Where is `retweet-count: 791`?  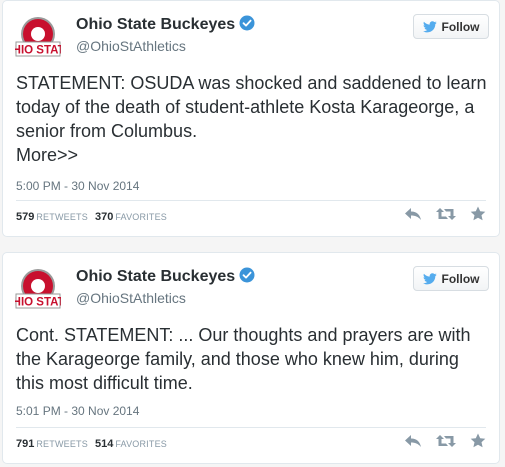 retweet-count: 791 is located at coordinates (25, 444).